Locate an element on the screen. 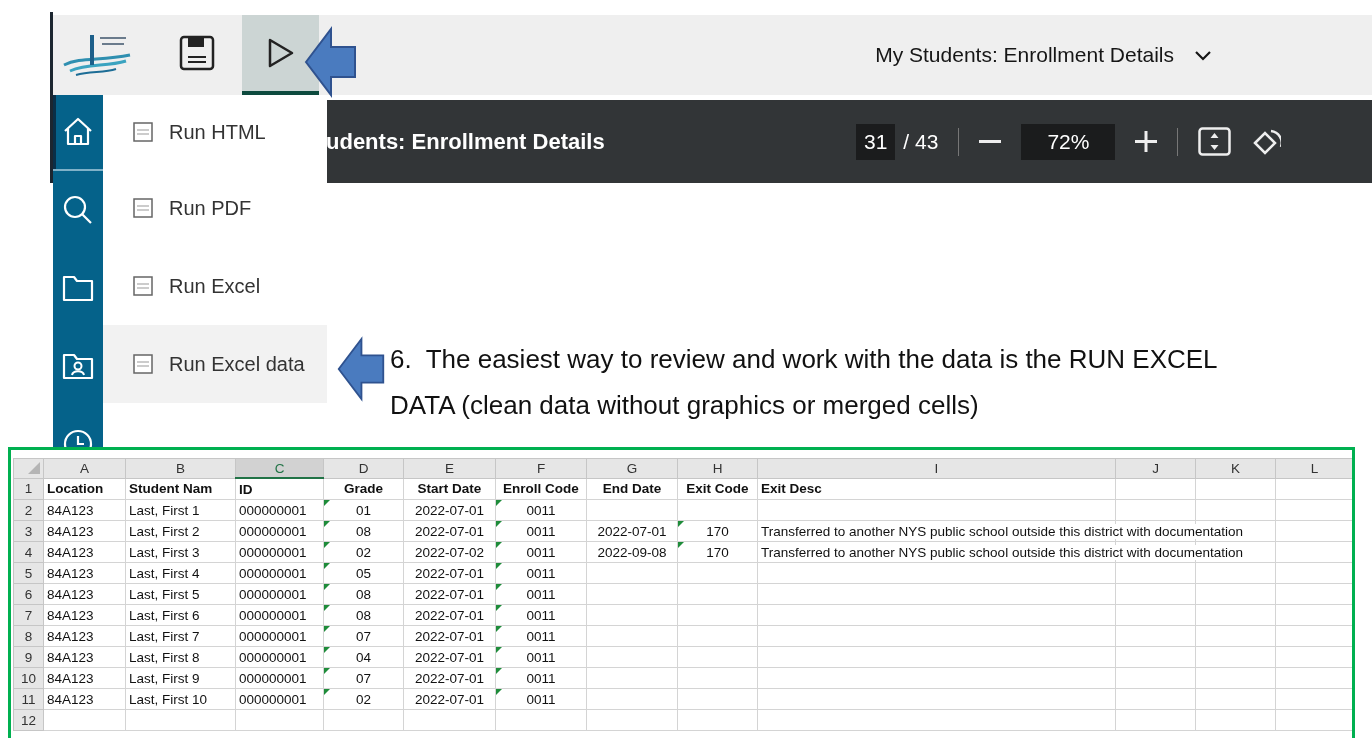 The width and height of the screenshot is (1372, 738). menu-item: Run PDF is located at coordinates (215, 208).